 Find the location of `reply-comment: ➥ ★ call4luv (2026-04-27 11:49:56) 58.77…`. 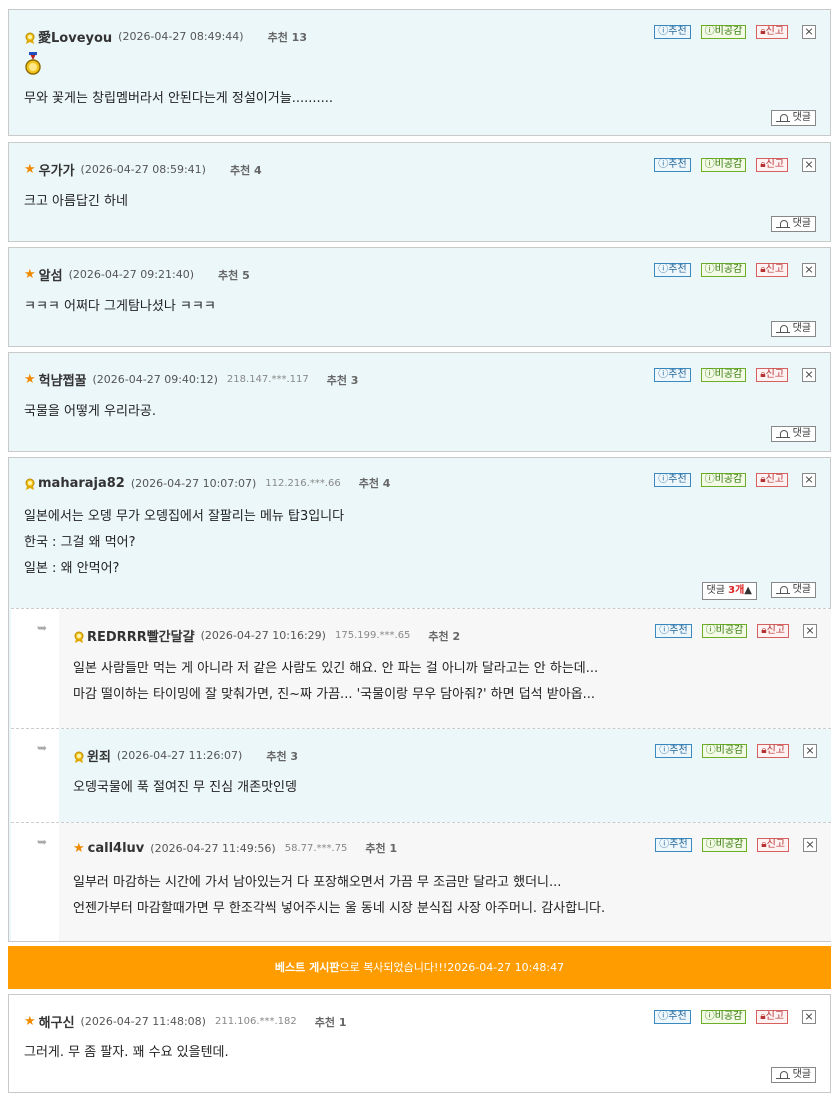

reply-comment: ➥ ★ call4luv (2026-04-27 11:49:56) 58.77… is located at coordinates (421, 881).